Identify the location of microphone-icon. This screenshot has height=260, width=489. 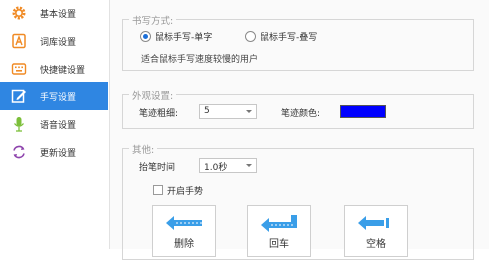
(19, 124).